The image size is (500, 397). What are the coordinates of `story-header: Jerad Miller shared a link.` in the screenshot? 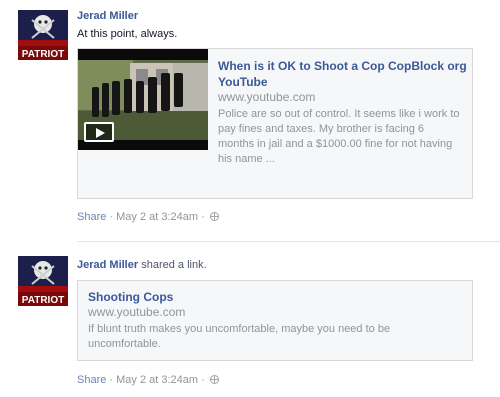 It's located at (142, 265).